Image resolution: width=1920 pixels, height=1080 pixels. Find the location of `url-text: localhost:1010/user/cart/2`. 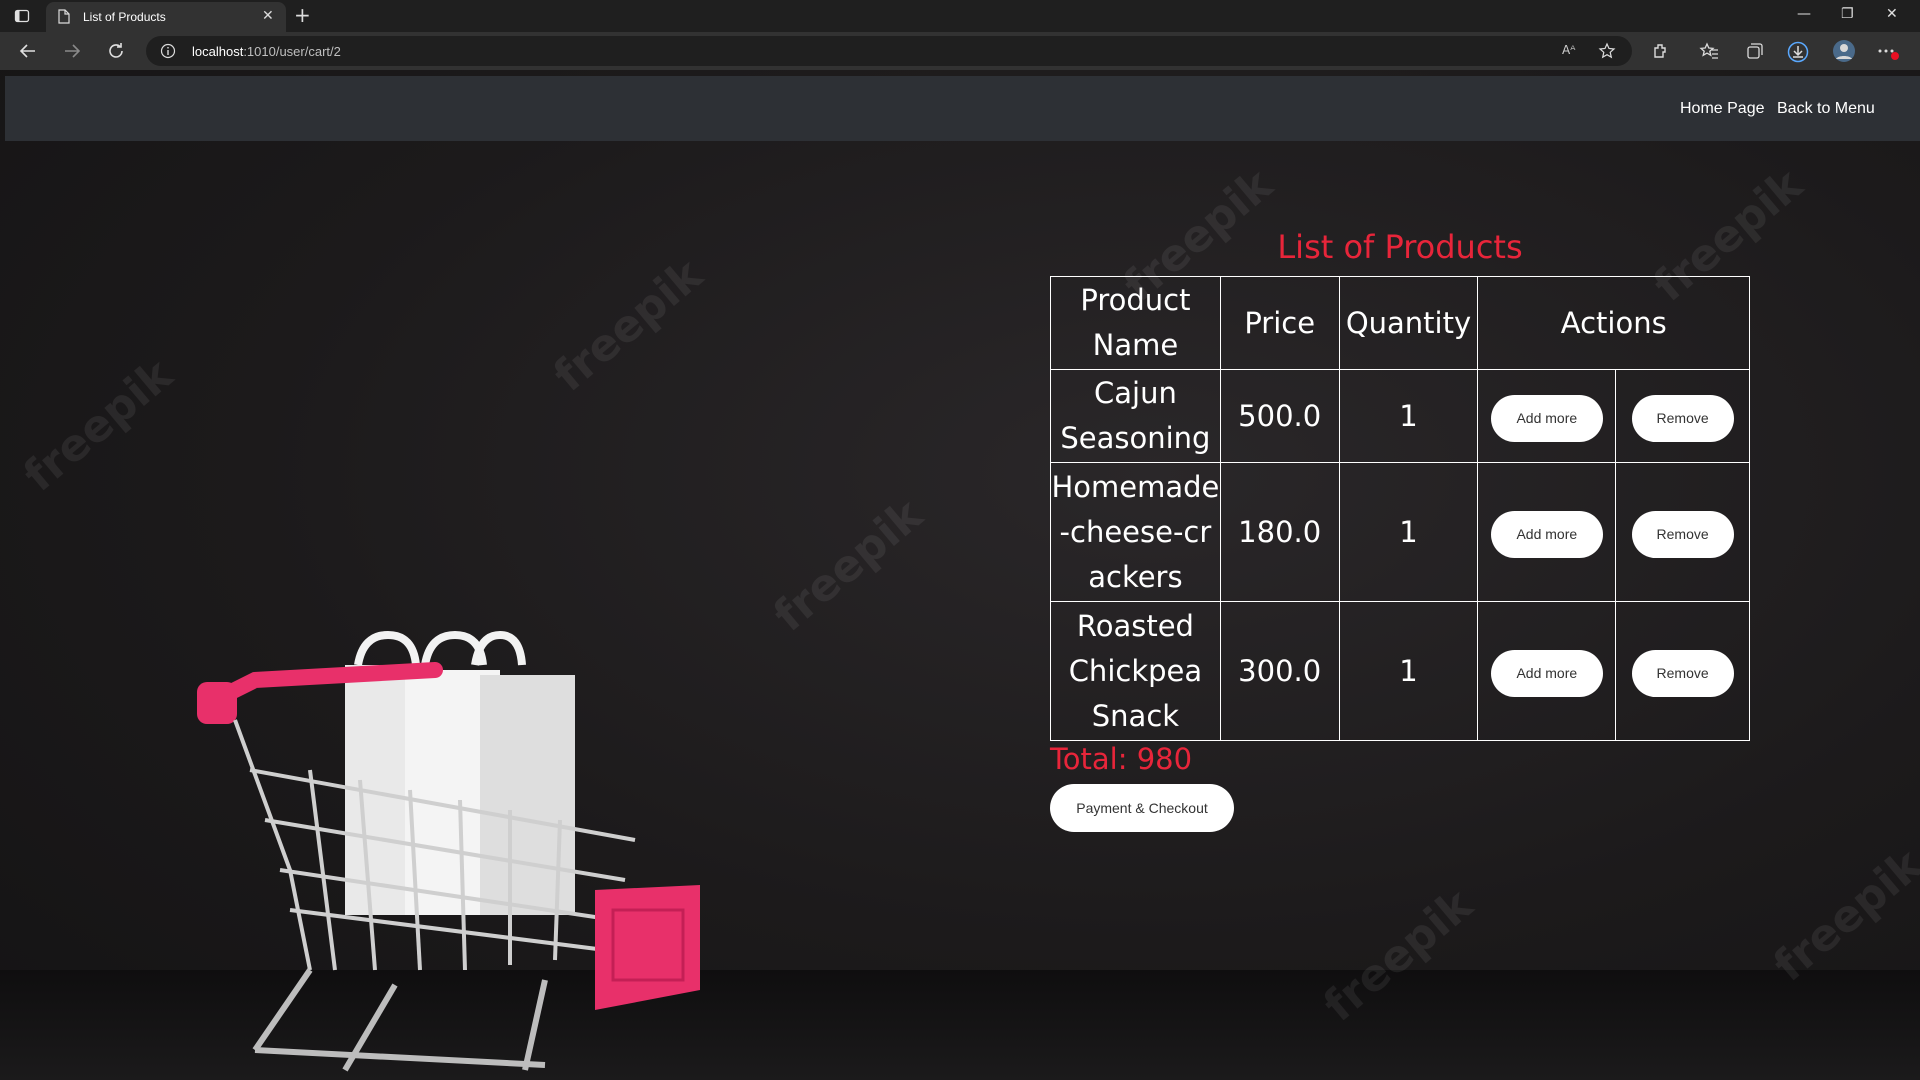

url-text: localhost:1010/user/cart/2 is located at coordinates (266, 51).